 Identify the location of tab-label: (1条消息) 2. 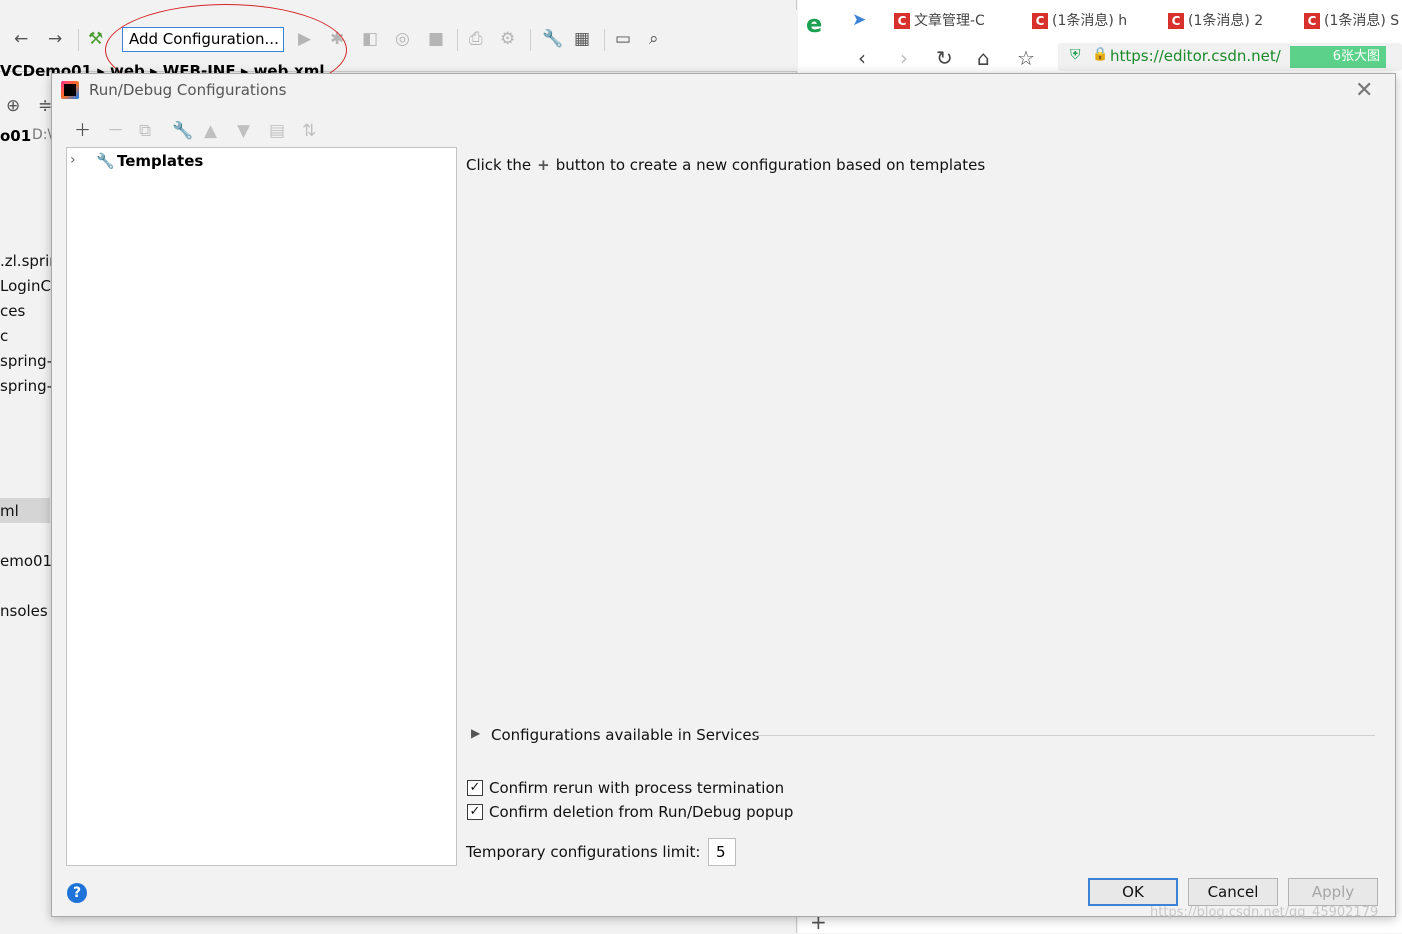
(1226, 21).